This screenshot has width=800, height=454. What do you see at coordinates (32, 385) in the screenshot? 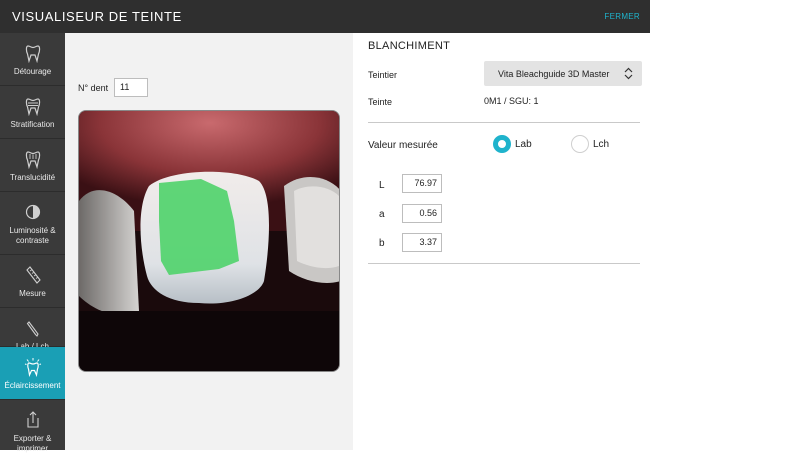
I see `sidebar-item-label: Éclaircissement` at bounding box center [32, 385].